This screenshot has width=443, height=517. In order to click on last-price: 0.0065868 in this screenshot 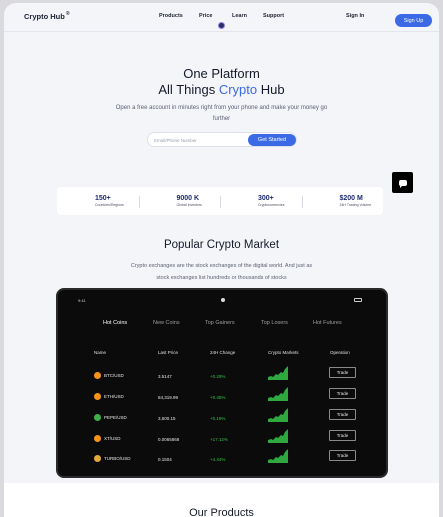, I will do `click(169, 439)`.